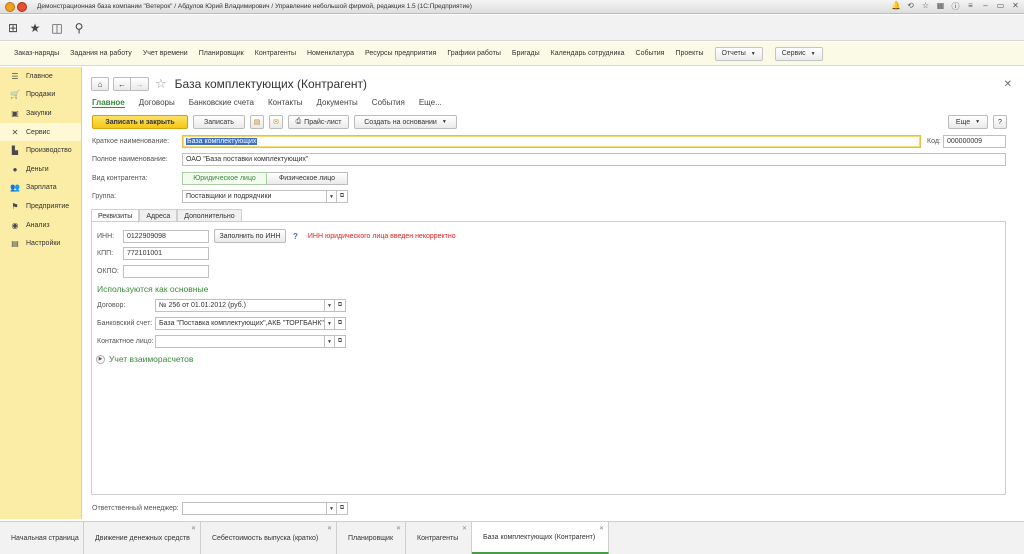 This screenshot has width=1024, height=554. What do you see at coordinates (240, 305) in the screenshot?
I see `contract-input: № 256 от 01.01.2012 (руб.)` at bounding box center [240, 305].